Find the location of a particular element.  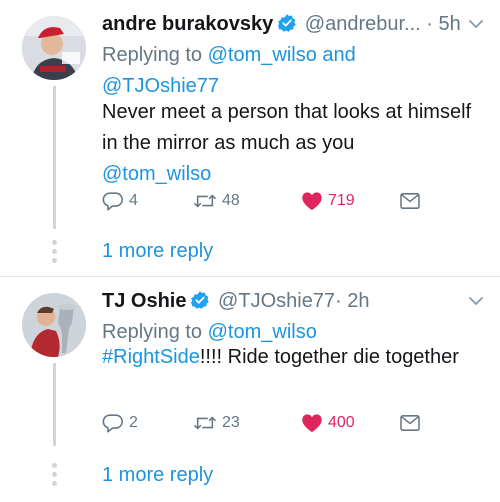

retweet-button: 48 is located at coordinates (216, 201).